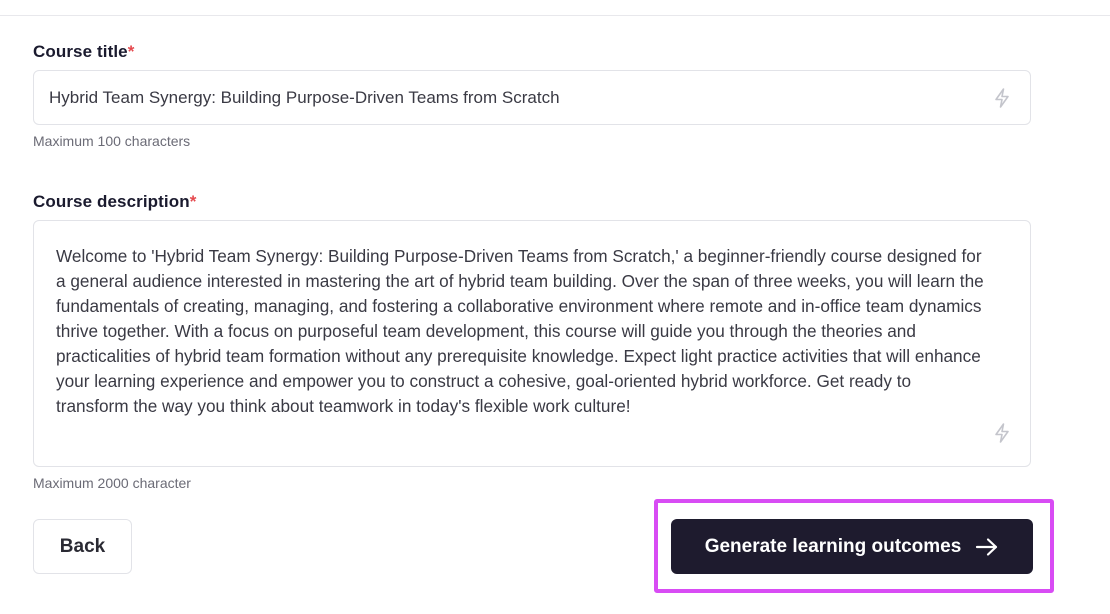 The image size is (1110, 614). I want to click on back-button: Back, so click(82, 546).